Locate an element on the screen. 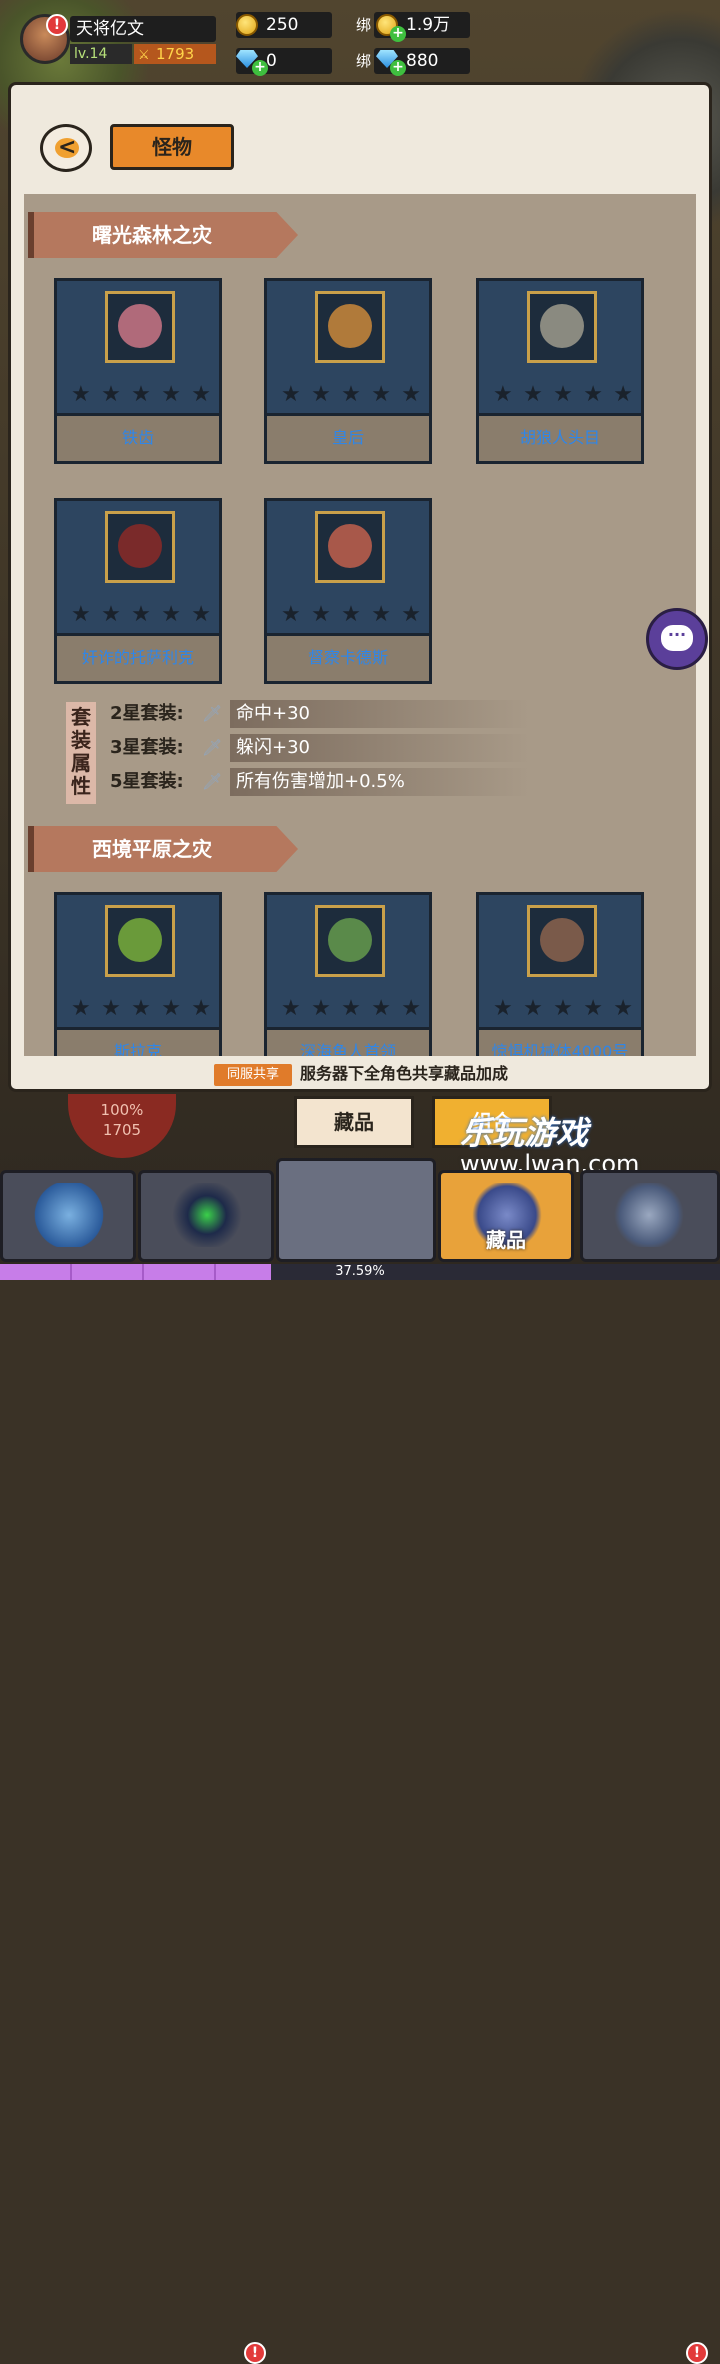 The height and width of the screenshot is (2364, 720). experience-progress-bar: 37.59% is located at coordinates (360, 1272).